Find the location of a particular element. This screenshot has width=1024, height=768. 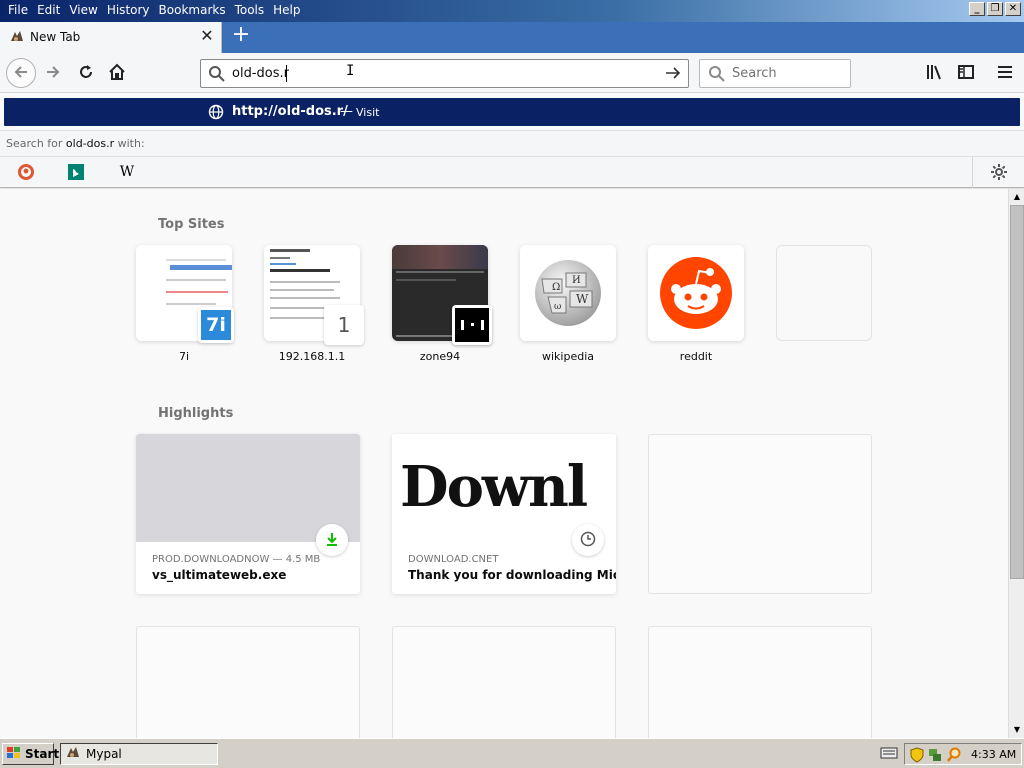

hint-suffix: with: is located at coordinates (129, 143).